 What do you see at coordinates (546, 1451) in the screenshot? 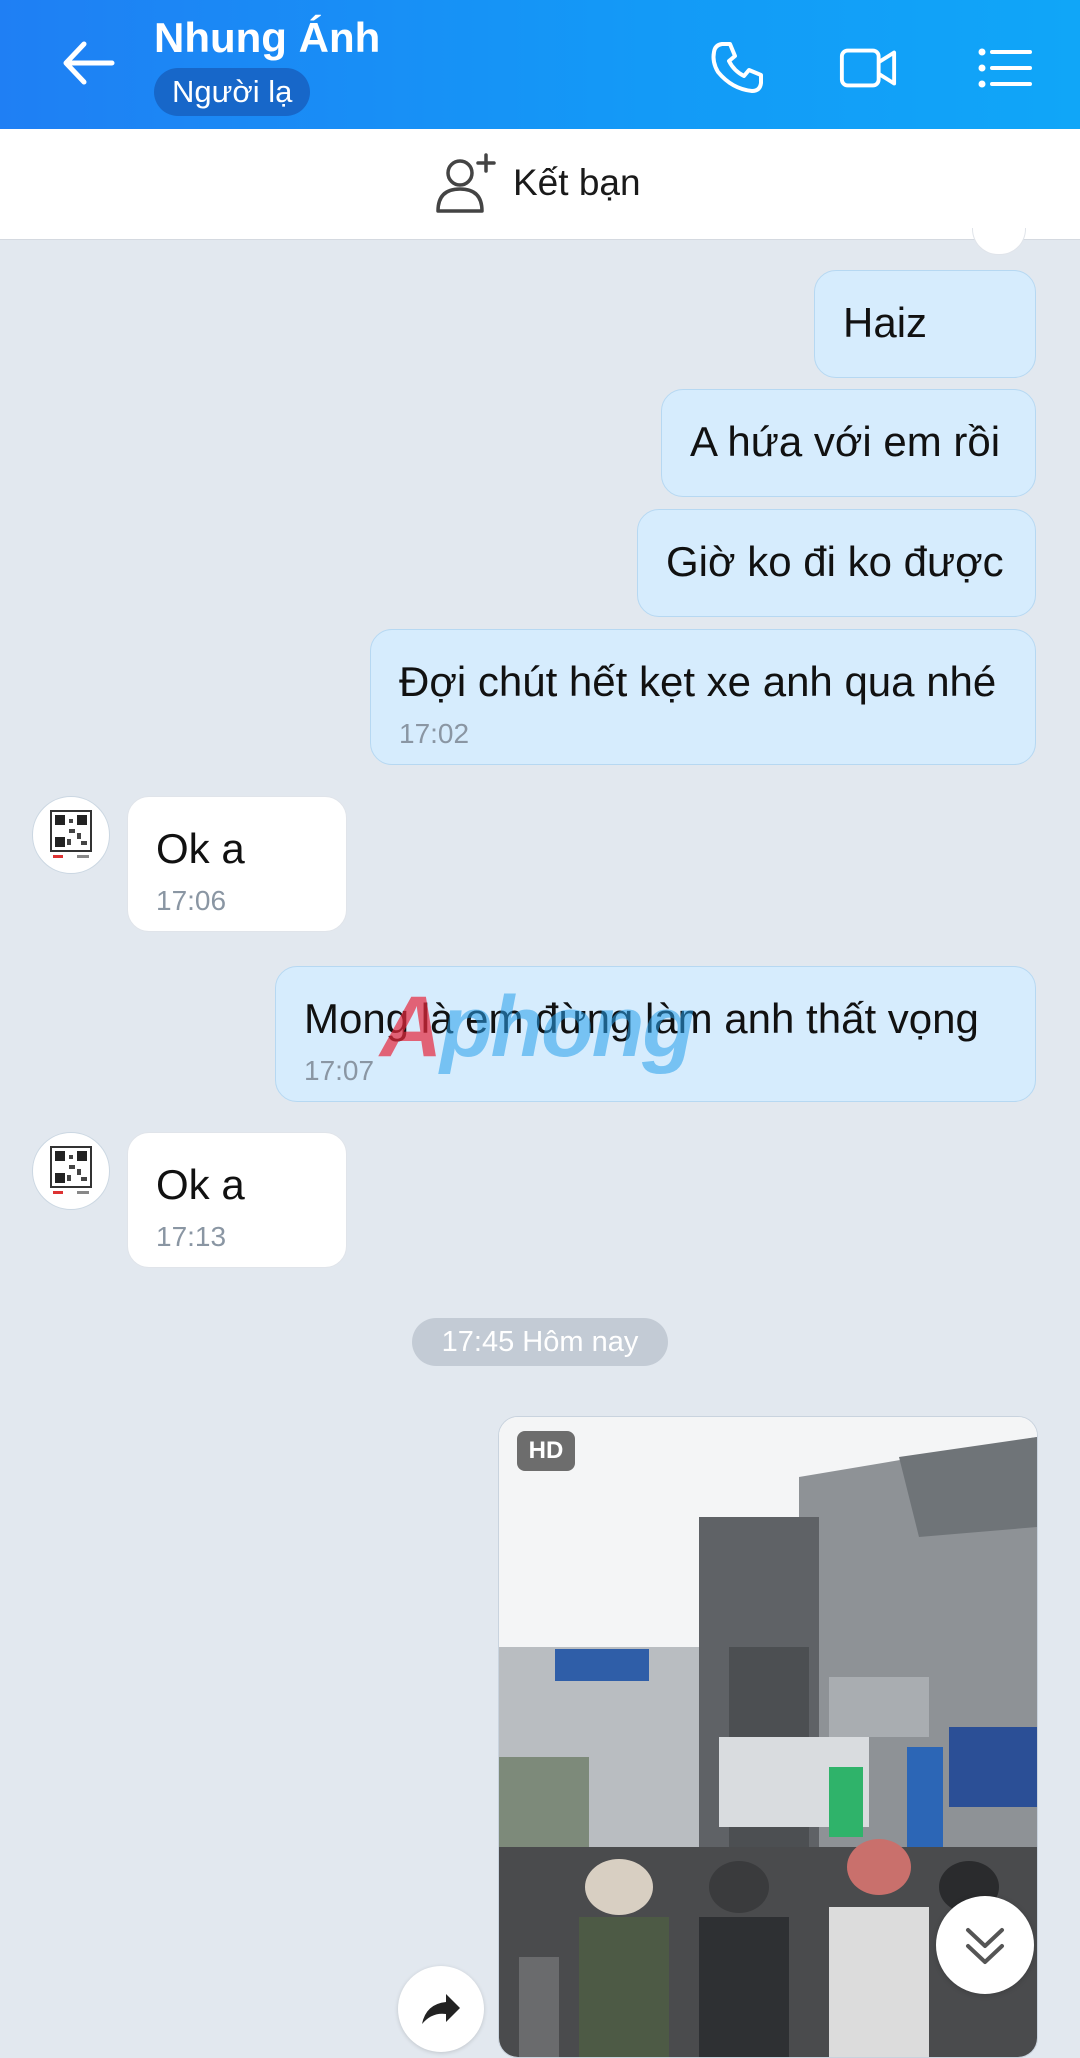
I see `hd-badge: HD` at bounding box center [546, 1451].